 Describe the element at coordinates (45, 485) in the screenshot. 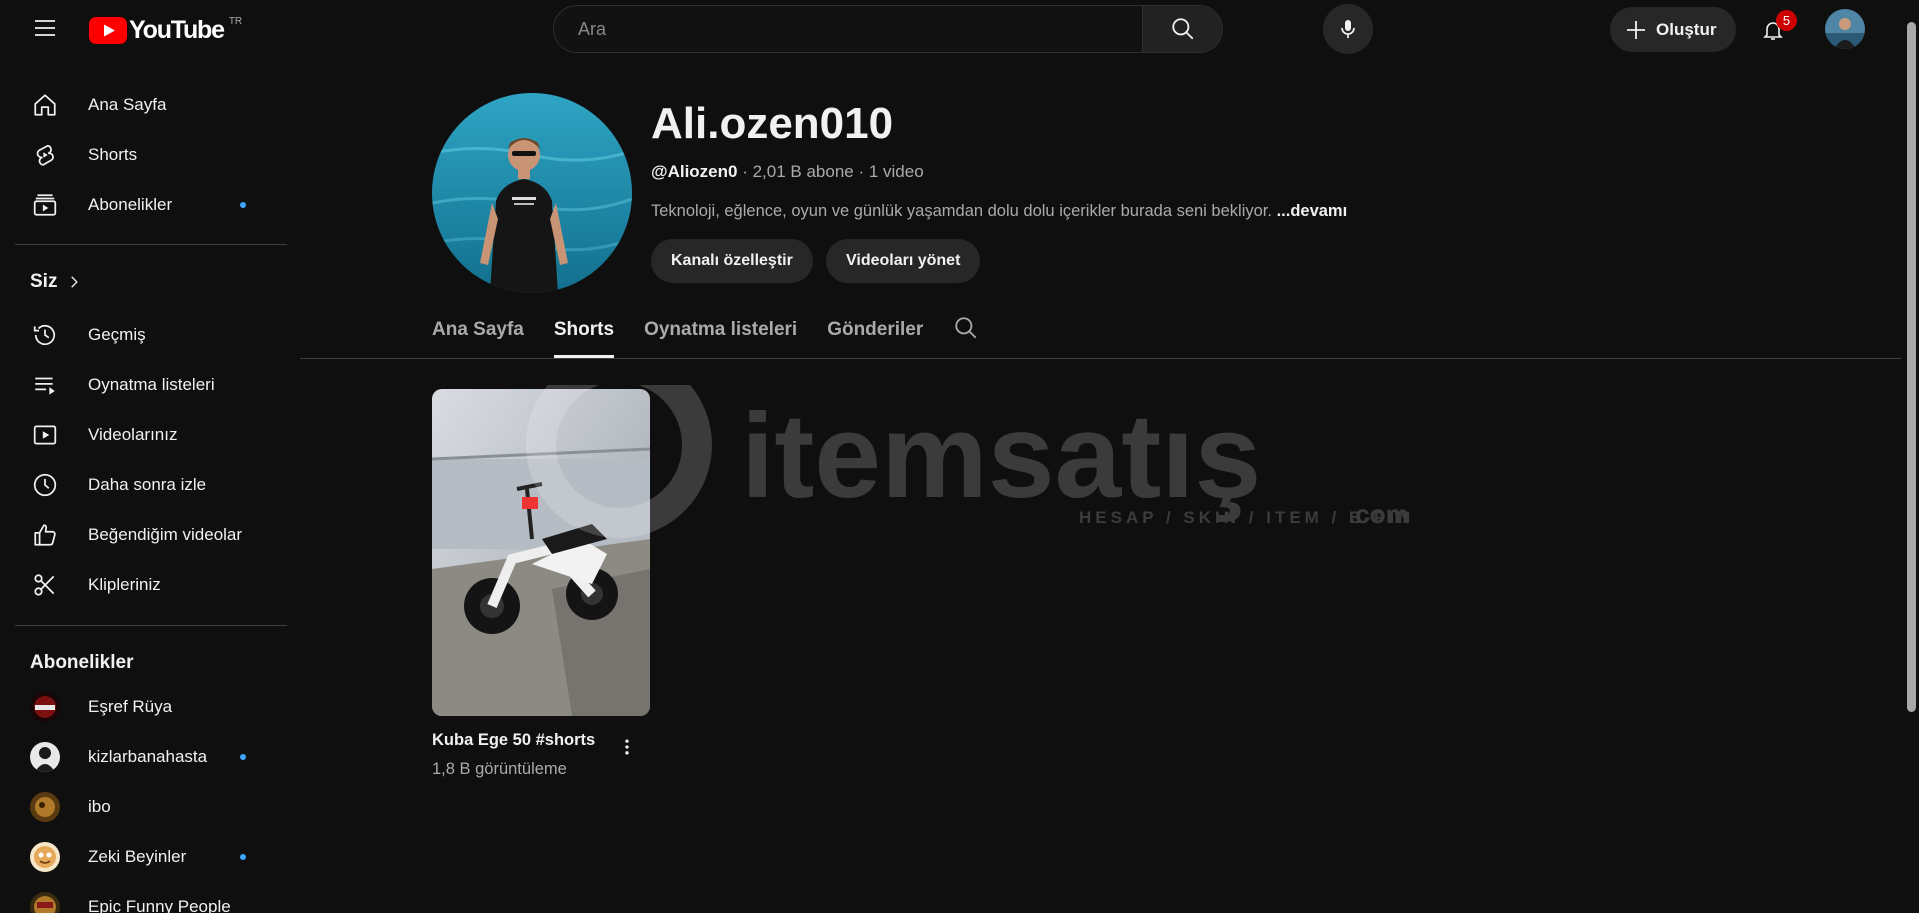

I see `watch-later-icon` at that location.